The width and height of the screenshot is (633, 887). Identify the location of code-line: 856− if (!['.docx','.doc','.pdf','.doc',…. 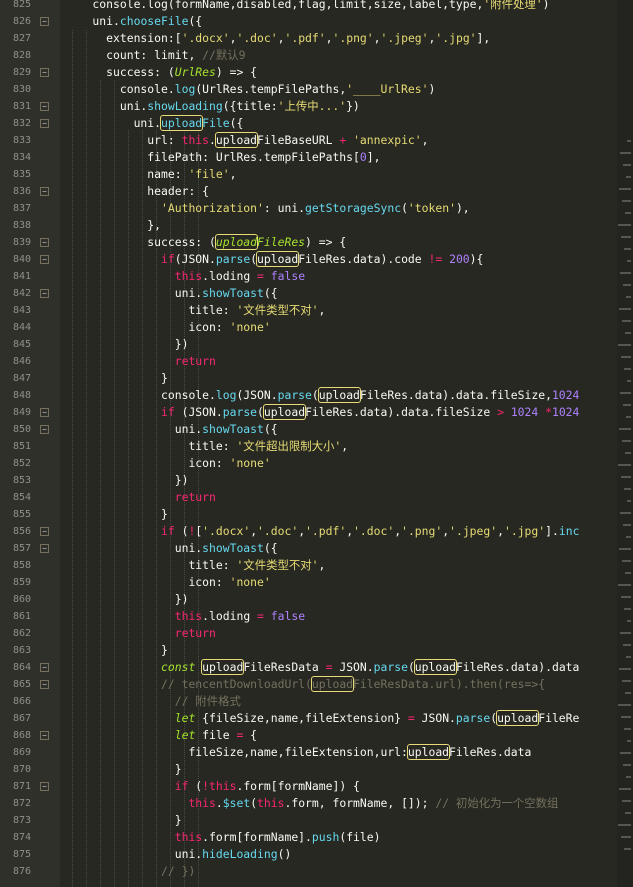
(316, 531).